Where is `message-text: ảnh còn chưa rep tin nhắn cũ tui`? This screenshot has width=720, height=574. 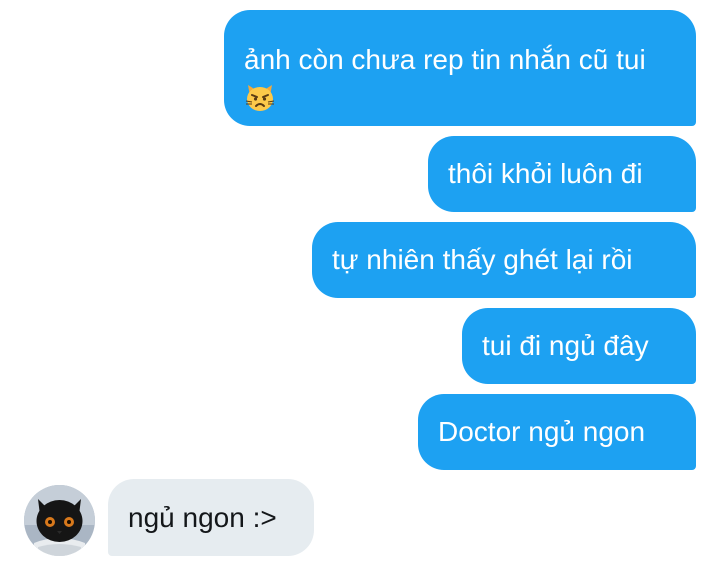
message-text: ảnh còn chưa rep tin nhắn cũ tui is located at coordinates (460, 82).